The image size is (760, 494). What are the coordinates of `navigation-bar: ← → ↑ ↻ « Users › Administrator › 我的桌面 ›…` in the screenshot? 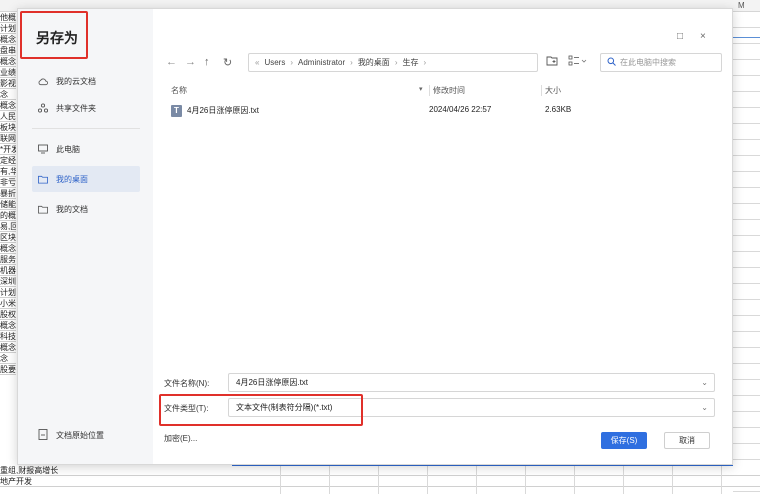 It's located at (446, 63).